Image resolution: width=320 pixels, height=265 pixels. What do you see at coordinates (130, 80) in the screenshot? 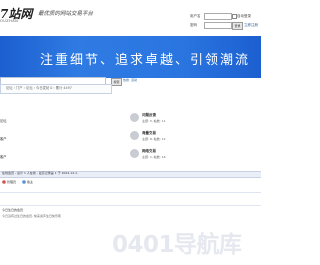
I see `hot-search-link: 热搜: 活动` at bounding box center [130, 80].